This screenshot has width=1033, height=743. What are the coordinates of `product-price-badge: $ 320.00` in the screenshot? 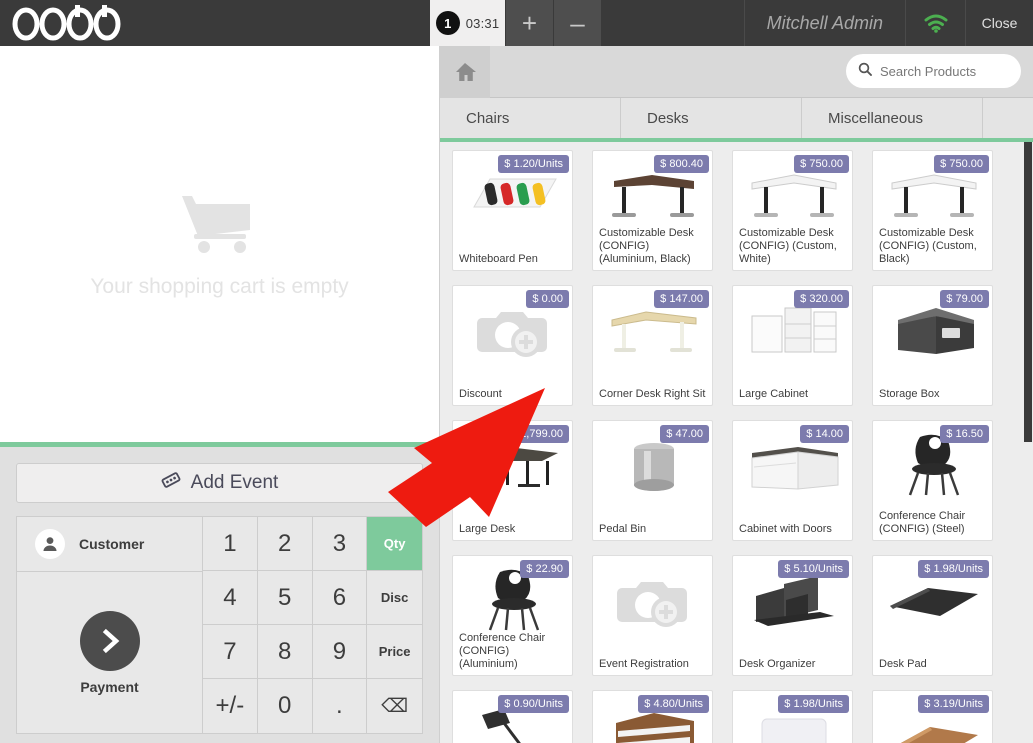 It's located at (821, 299).